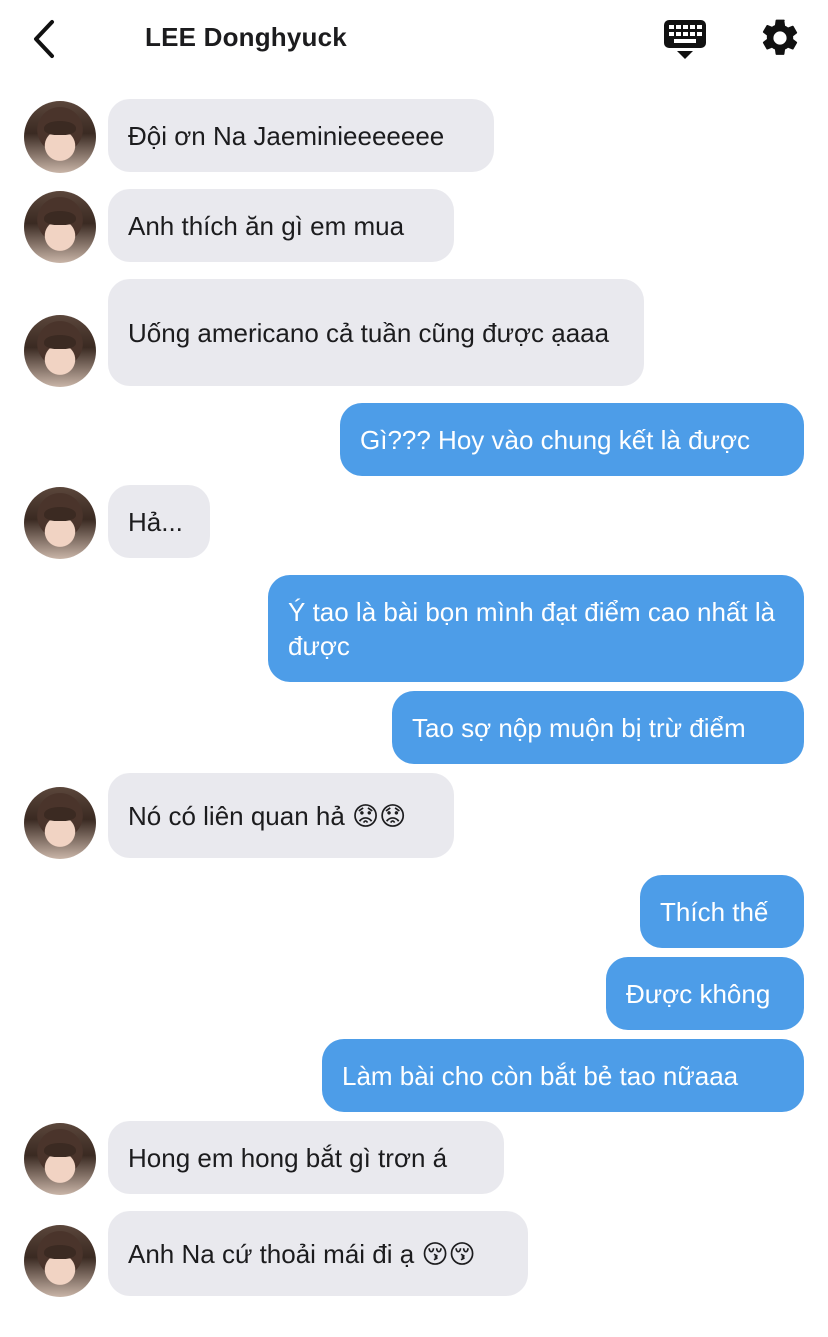  I want to click on message-text: Anh thích ăn gì em mua, so click(266, 225).